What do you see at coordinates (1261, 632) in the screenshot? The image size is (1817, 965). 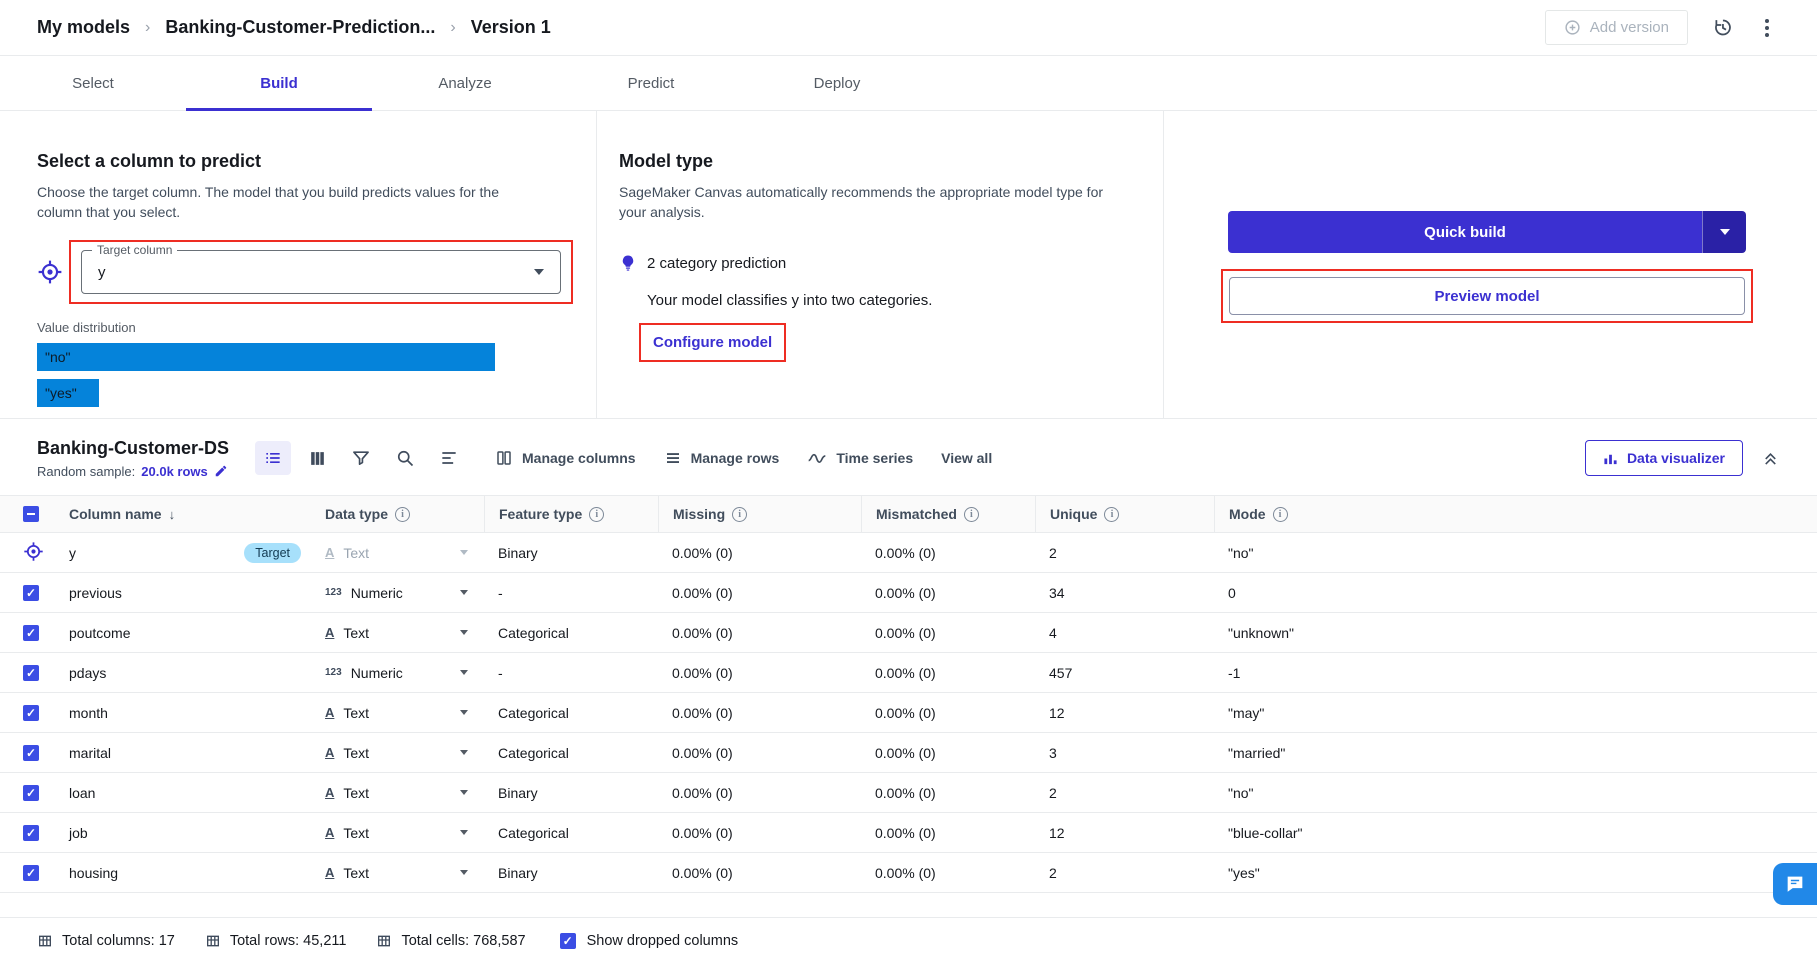 I see `mode-value: "unknown"` at bounding box center [1261, 632].